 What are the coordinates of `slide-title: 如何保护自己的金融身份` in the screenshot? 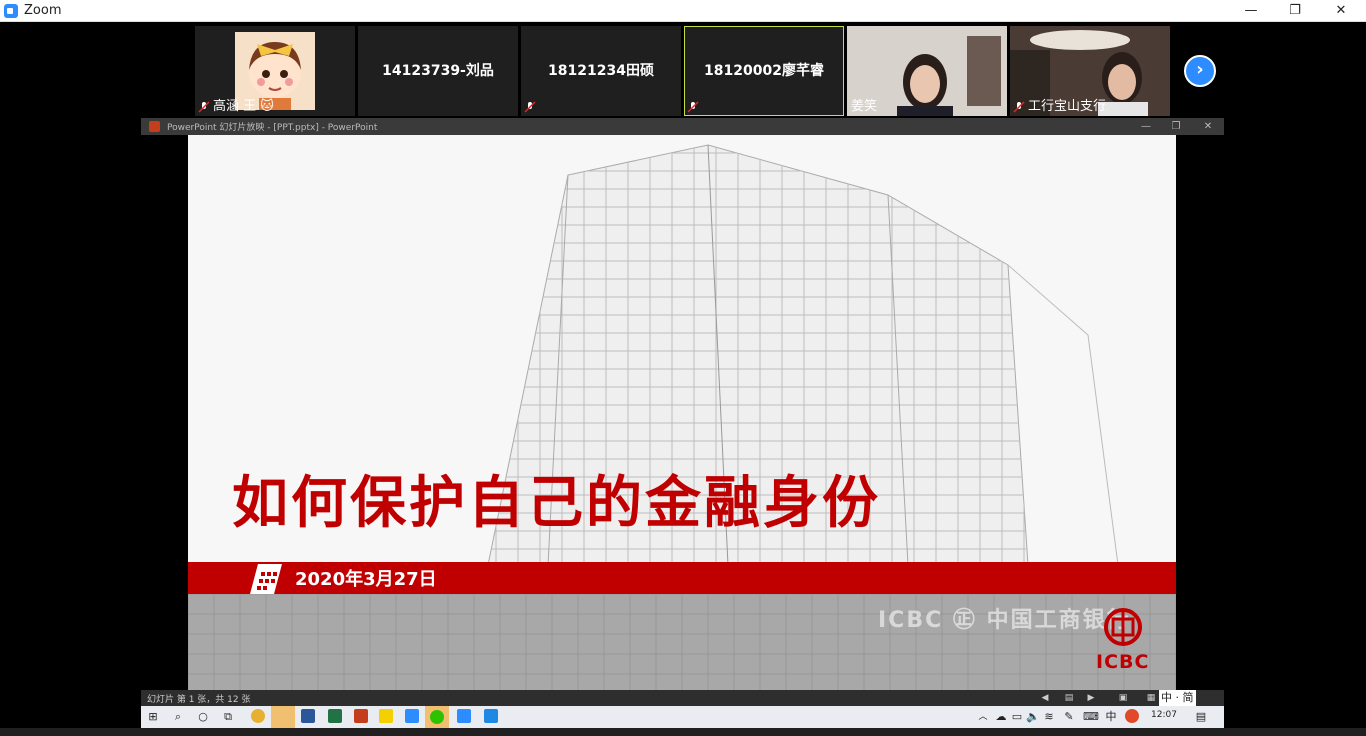 It's located at (556, 503).